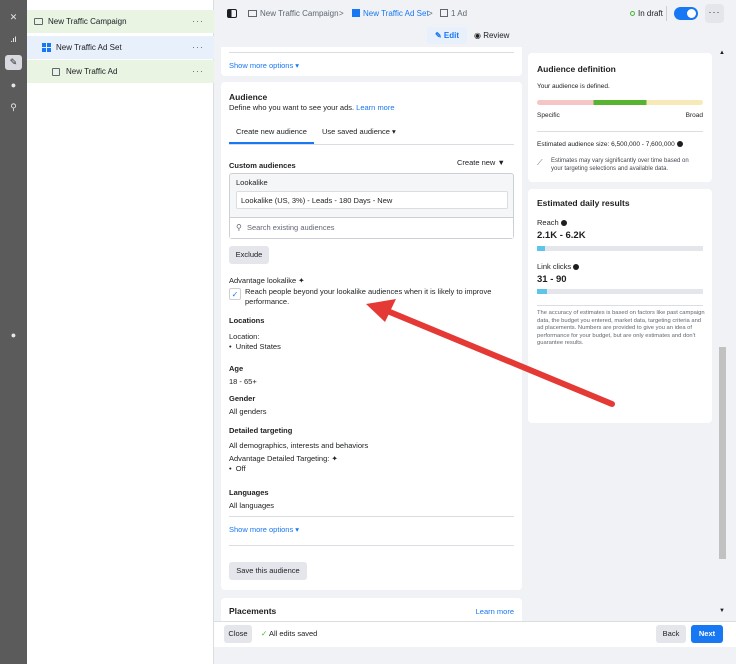 The image size is (736, 664). Describe the element at coordinates (722, 334) in the screenshot. I see `scrollbar: ▲ ▼` at that location.